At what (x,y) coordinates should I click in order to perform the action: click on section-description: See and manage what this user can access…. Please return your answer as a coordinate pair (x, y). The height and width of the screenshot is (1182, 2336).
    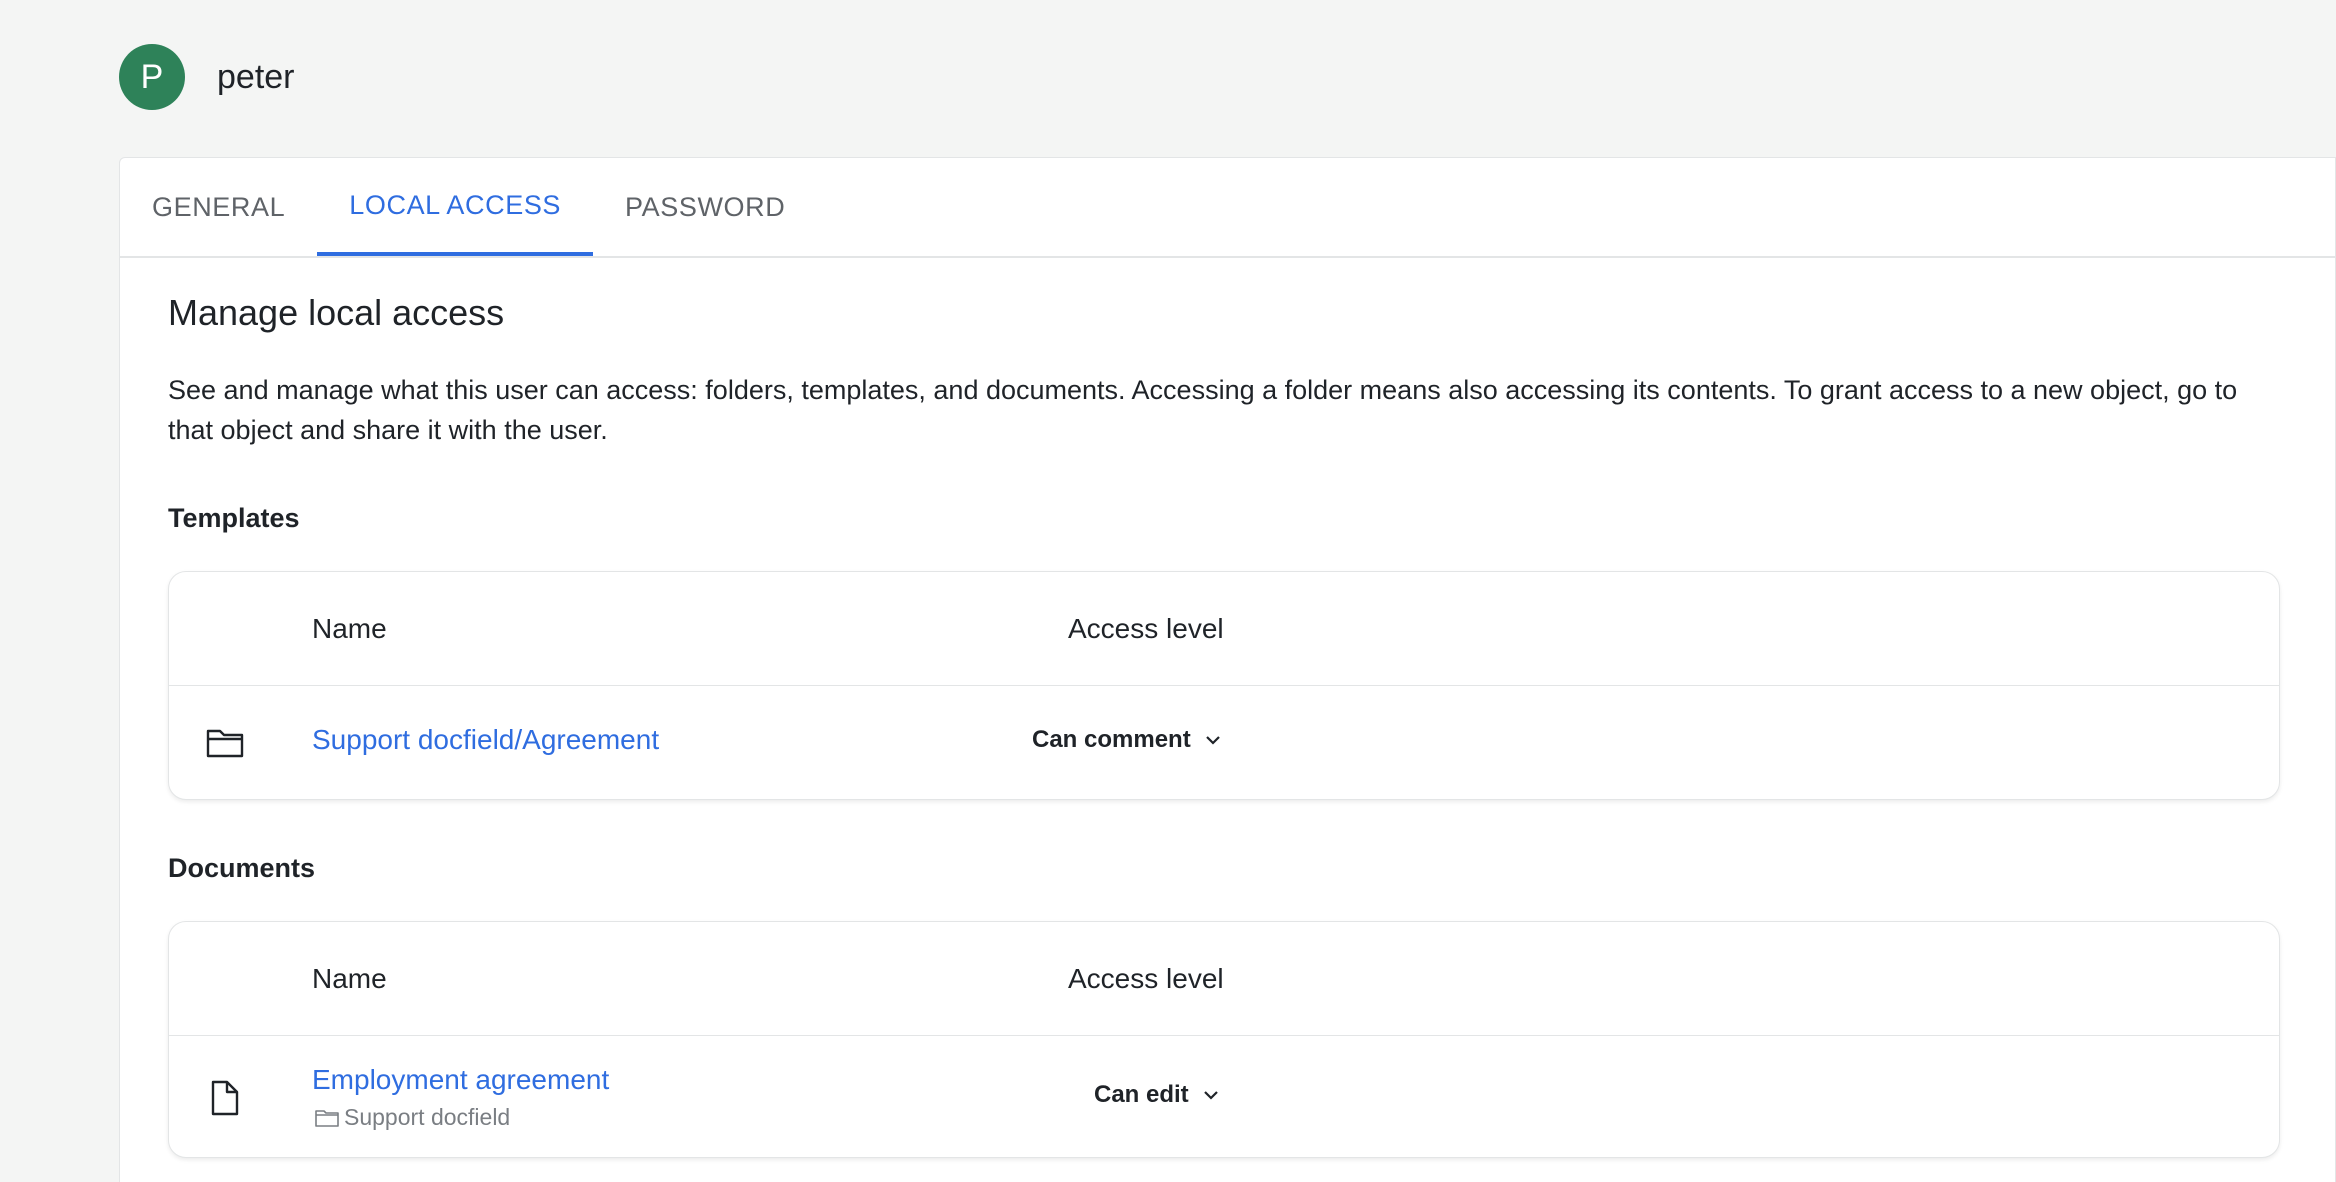
    Looking at the image, I should click on (1203, 410).